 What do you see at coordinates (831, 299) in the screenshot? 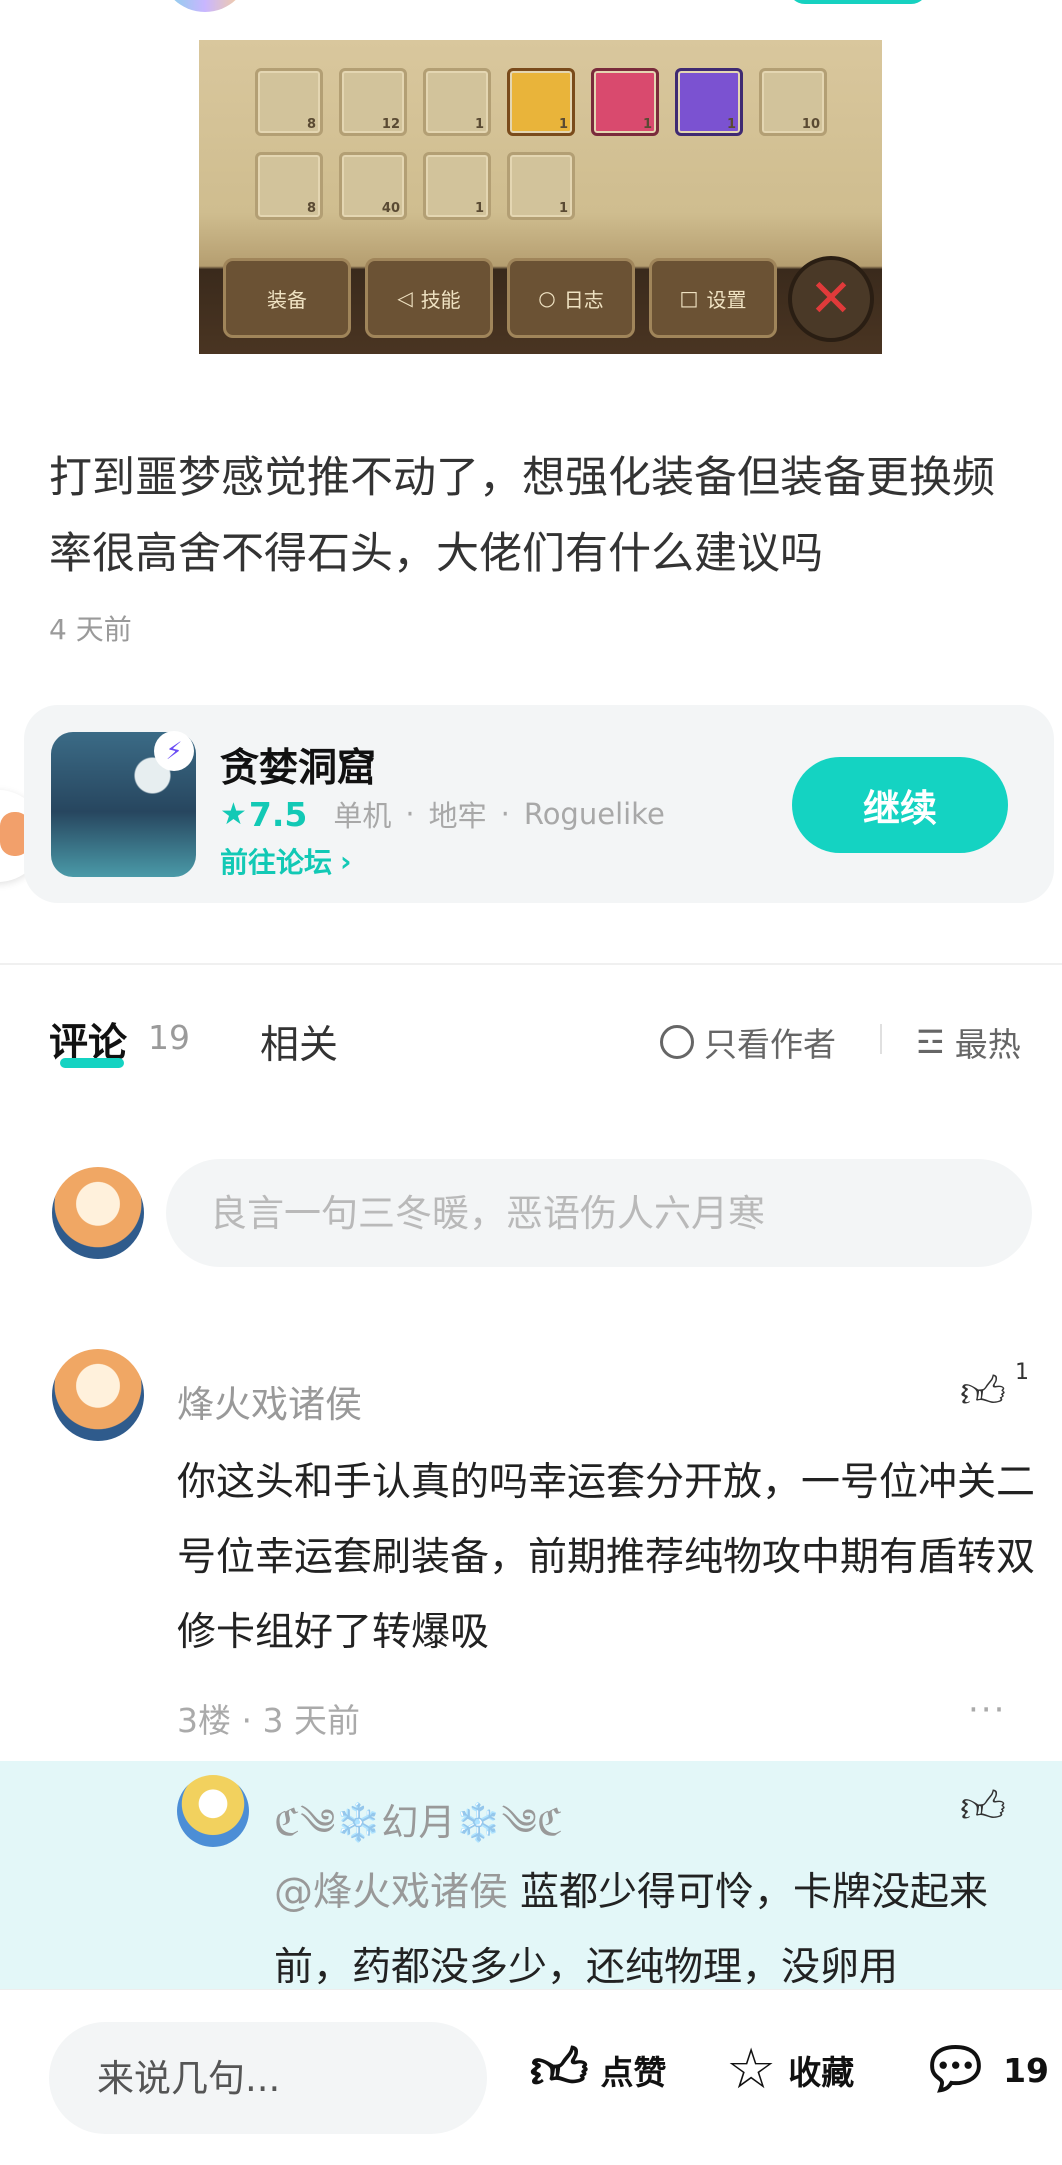
I see `game-close-icon: ✕` at bounding box center [831, 299].